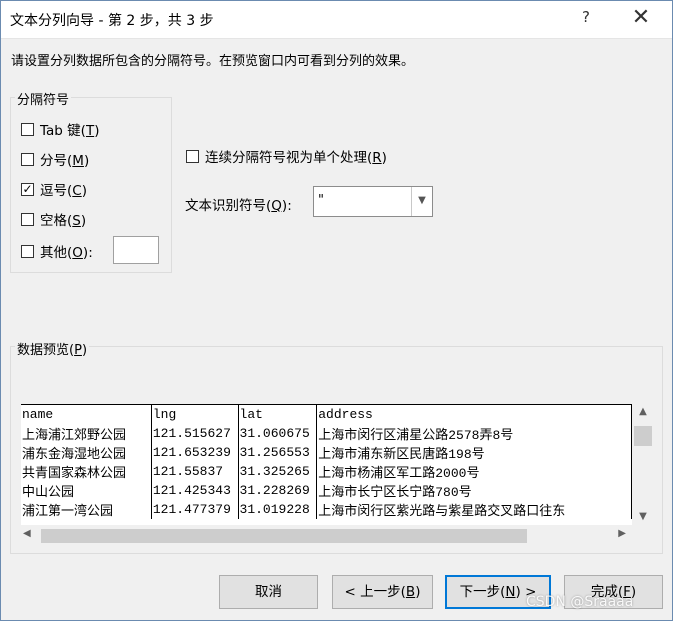  I want to click on tab-checkbox-box, so click(27, 129).